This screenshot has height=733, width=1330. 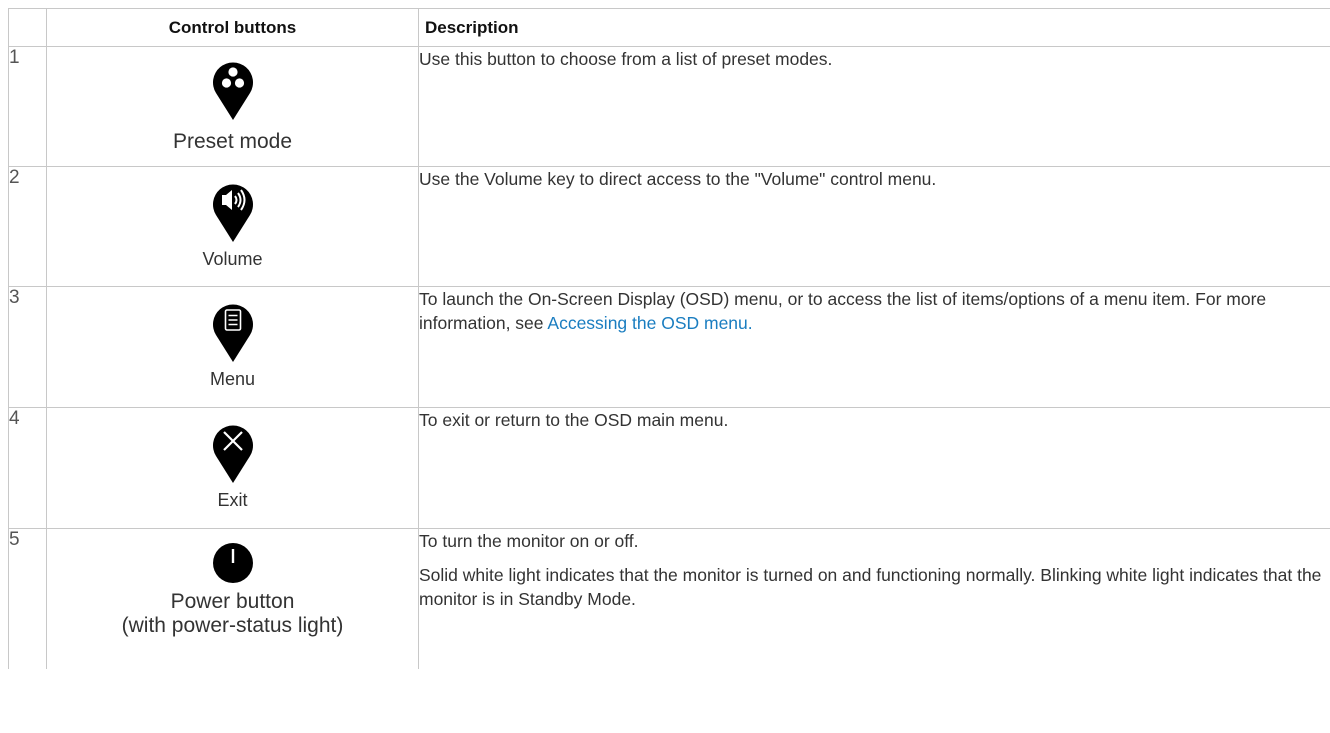 What do you see at coordinates (232, 27) in the screenshot?
I see `header-control-buttons: Control buttons` at bounding box center [232, 27].